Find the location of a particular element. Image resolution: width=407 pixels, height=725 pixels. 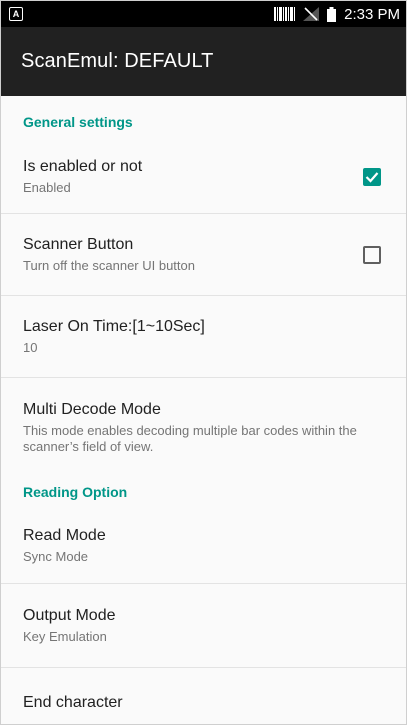

checkmark-icon is located at coordinates (372, 177).